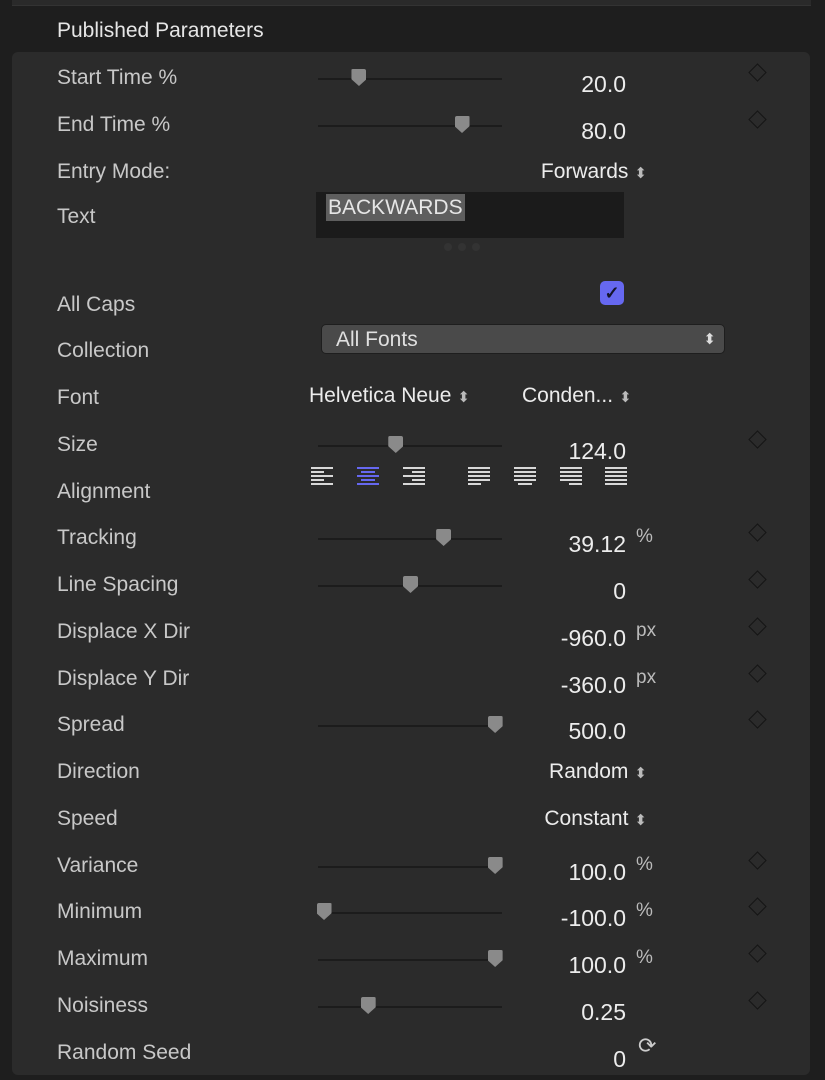  I want to click on variance-unit: %, so click(644, 864).